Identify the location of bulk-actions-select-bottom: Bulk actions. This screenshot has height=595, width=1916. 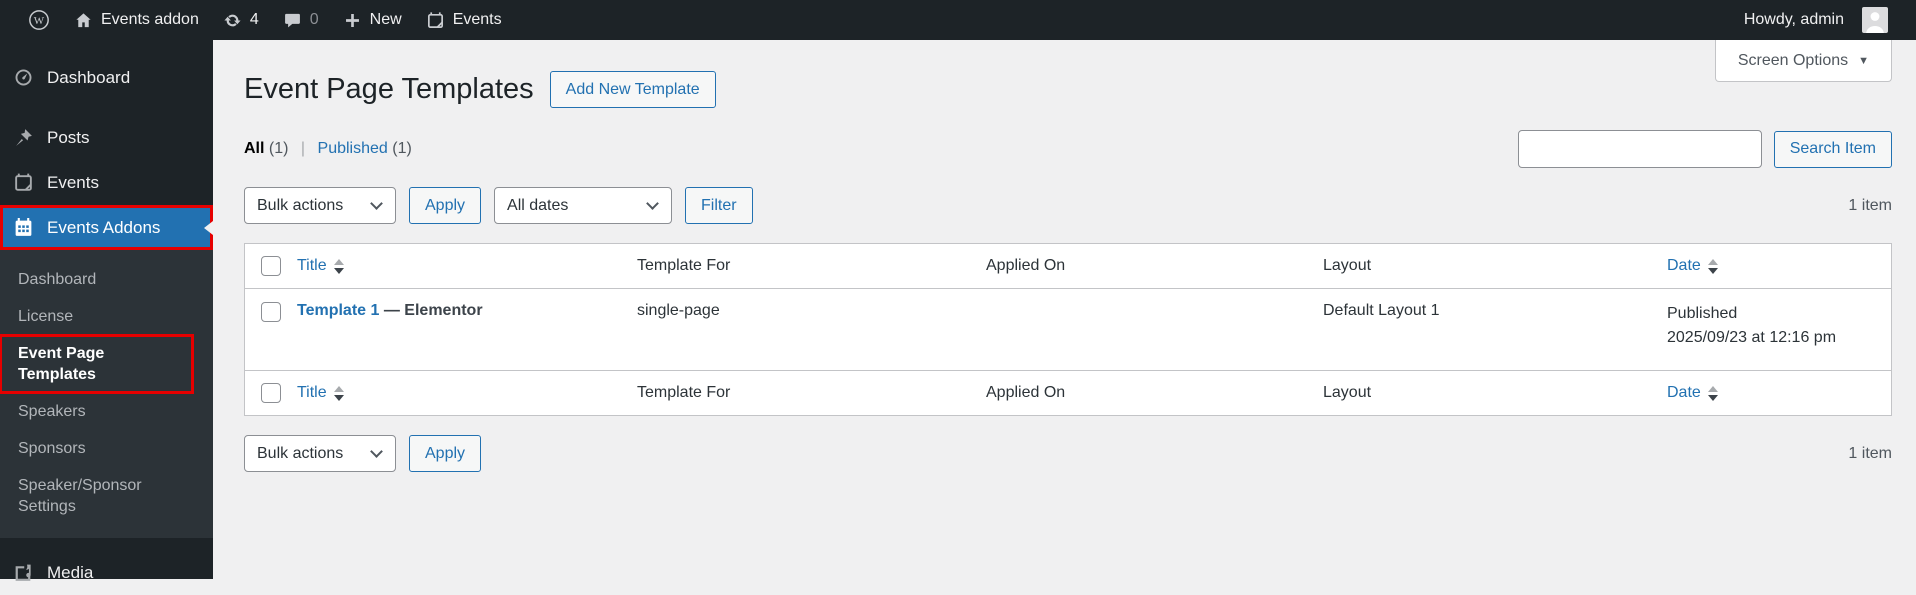
(320, 453).